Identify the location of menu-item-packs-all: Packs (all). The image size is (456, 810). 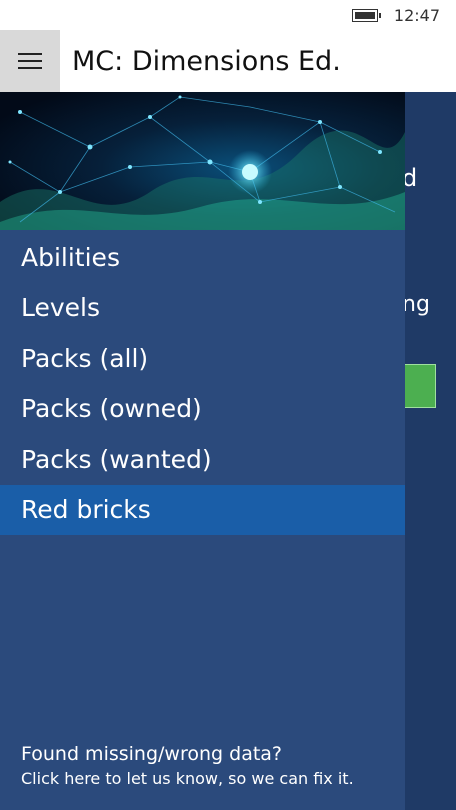
(202, 358).